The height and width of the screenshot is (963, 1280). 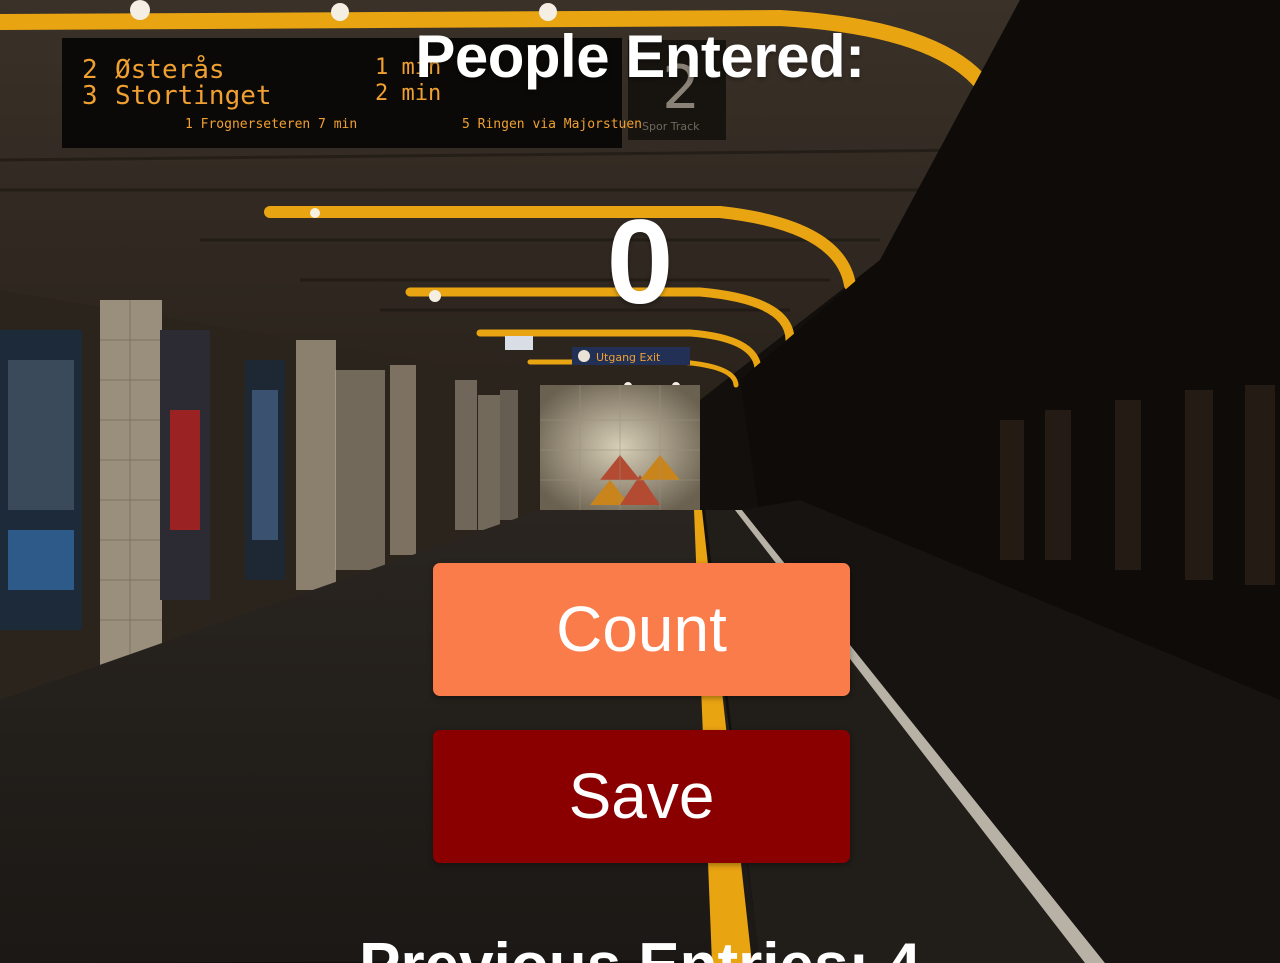 I want to click on save-button: Save, so click(x=641, y=796).